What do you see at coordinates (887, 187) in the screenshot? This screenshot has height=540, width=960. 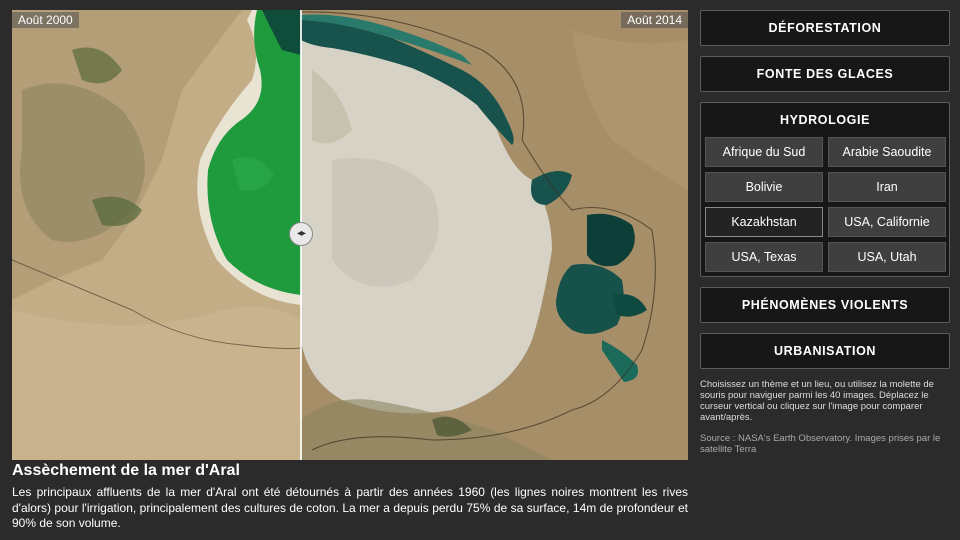 I see `location-button-iran: Iran` at bounding box center [887, 187].